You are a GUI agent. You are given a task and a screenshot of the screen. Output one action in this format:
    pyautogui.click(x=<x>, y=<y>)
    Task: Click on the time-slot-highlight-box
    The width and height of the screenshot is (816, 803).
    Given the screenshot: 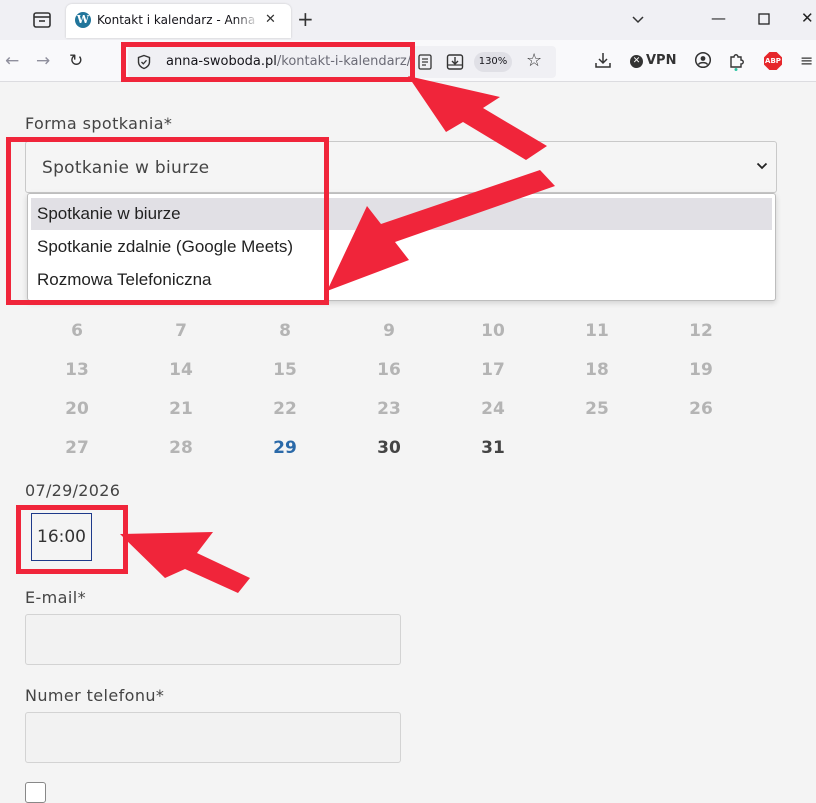 What is the action you would take?
    pyautogui.click(x=72, y=539)
    